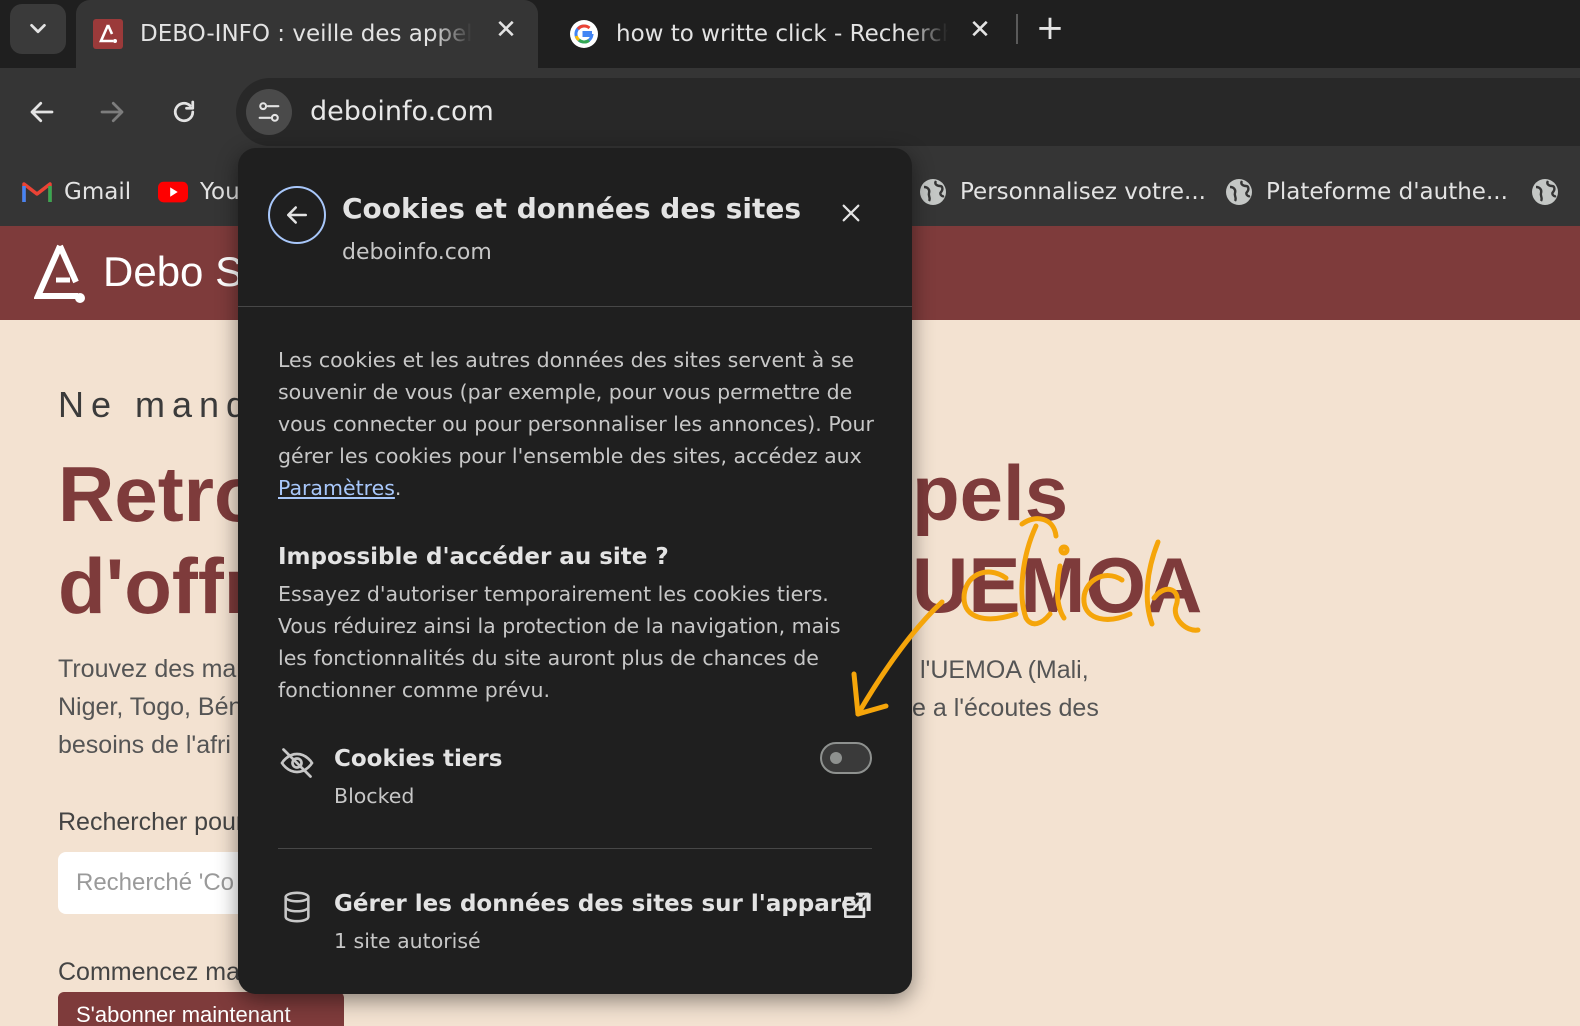 The width and height of the screenshot is (1580, 1026). I want to click on bookmark-overflow, so click(1551, 192).